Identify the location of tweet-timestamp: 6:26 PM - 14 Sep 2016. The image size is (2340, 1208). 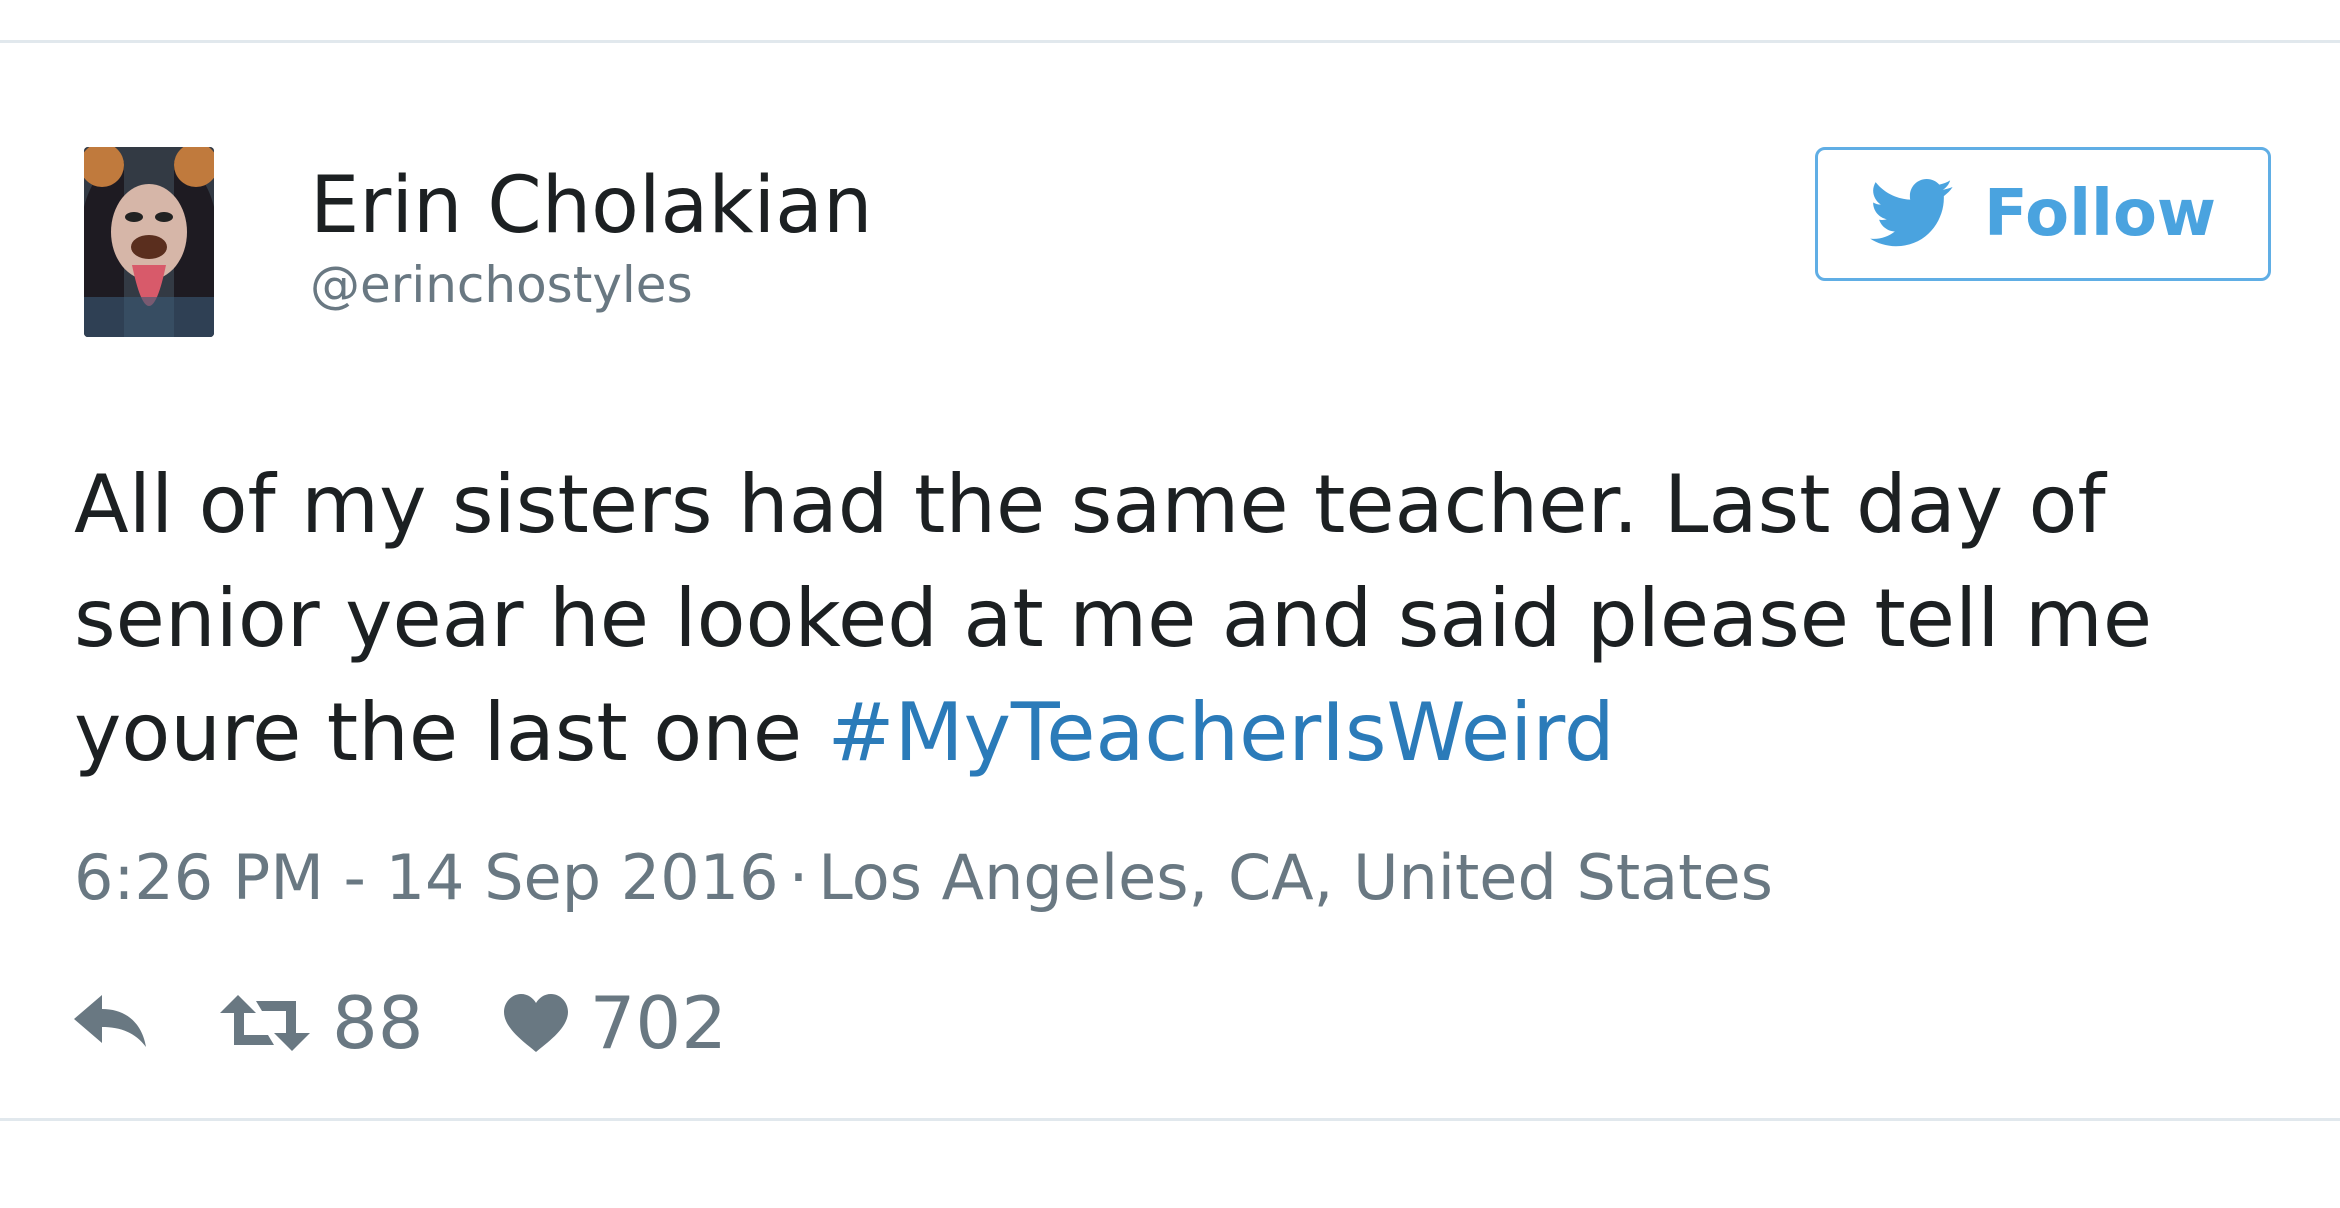
(426, 877).